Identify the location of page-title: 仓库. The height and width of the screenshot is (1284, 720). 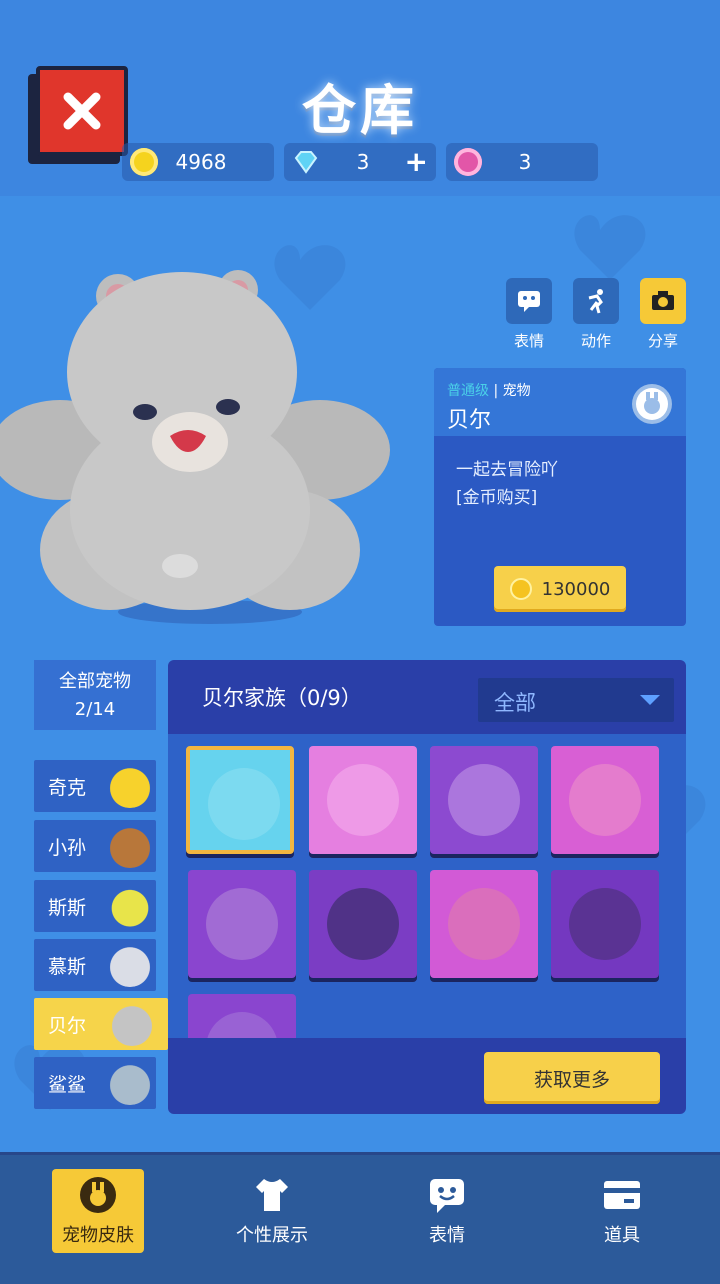
(360, 110).